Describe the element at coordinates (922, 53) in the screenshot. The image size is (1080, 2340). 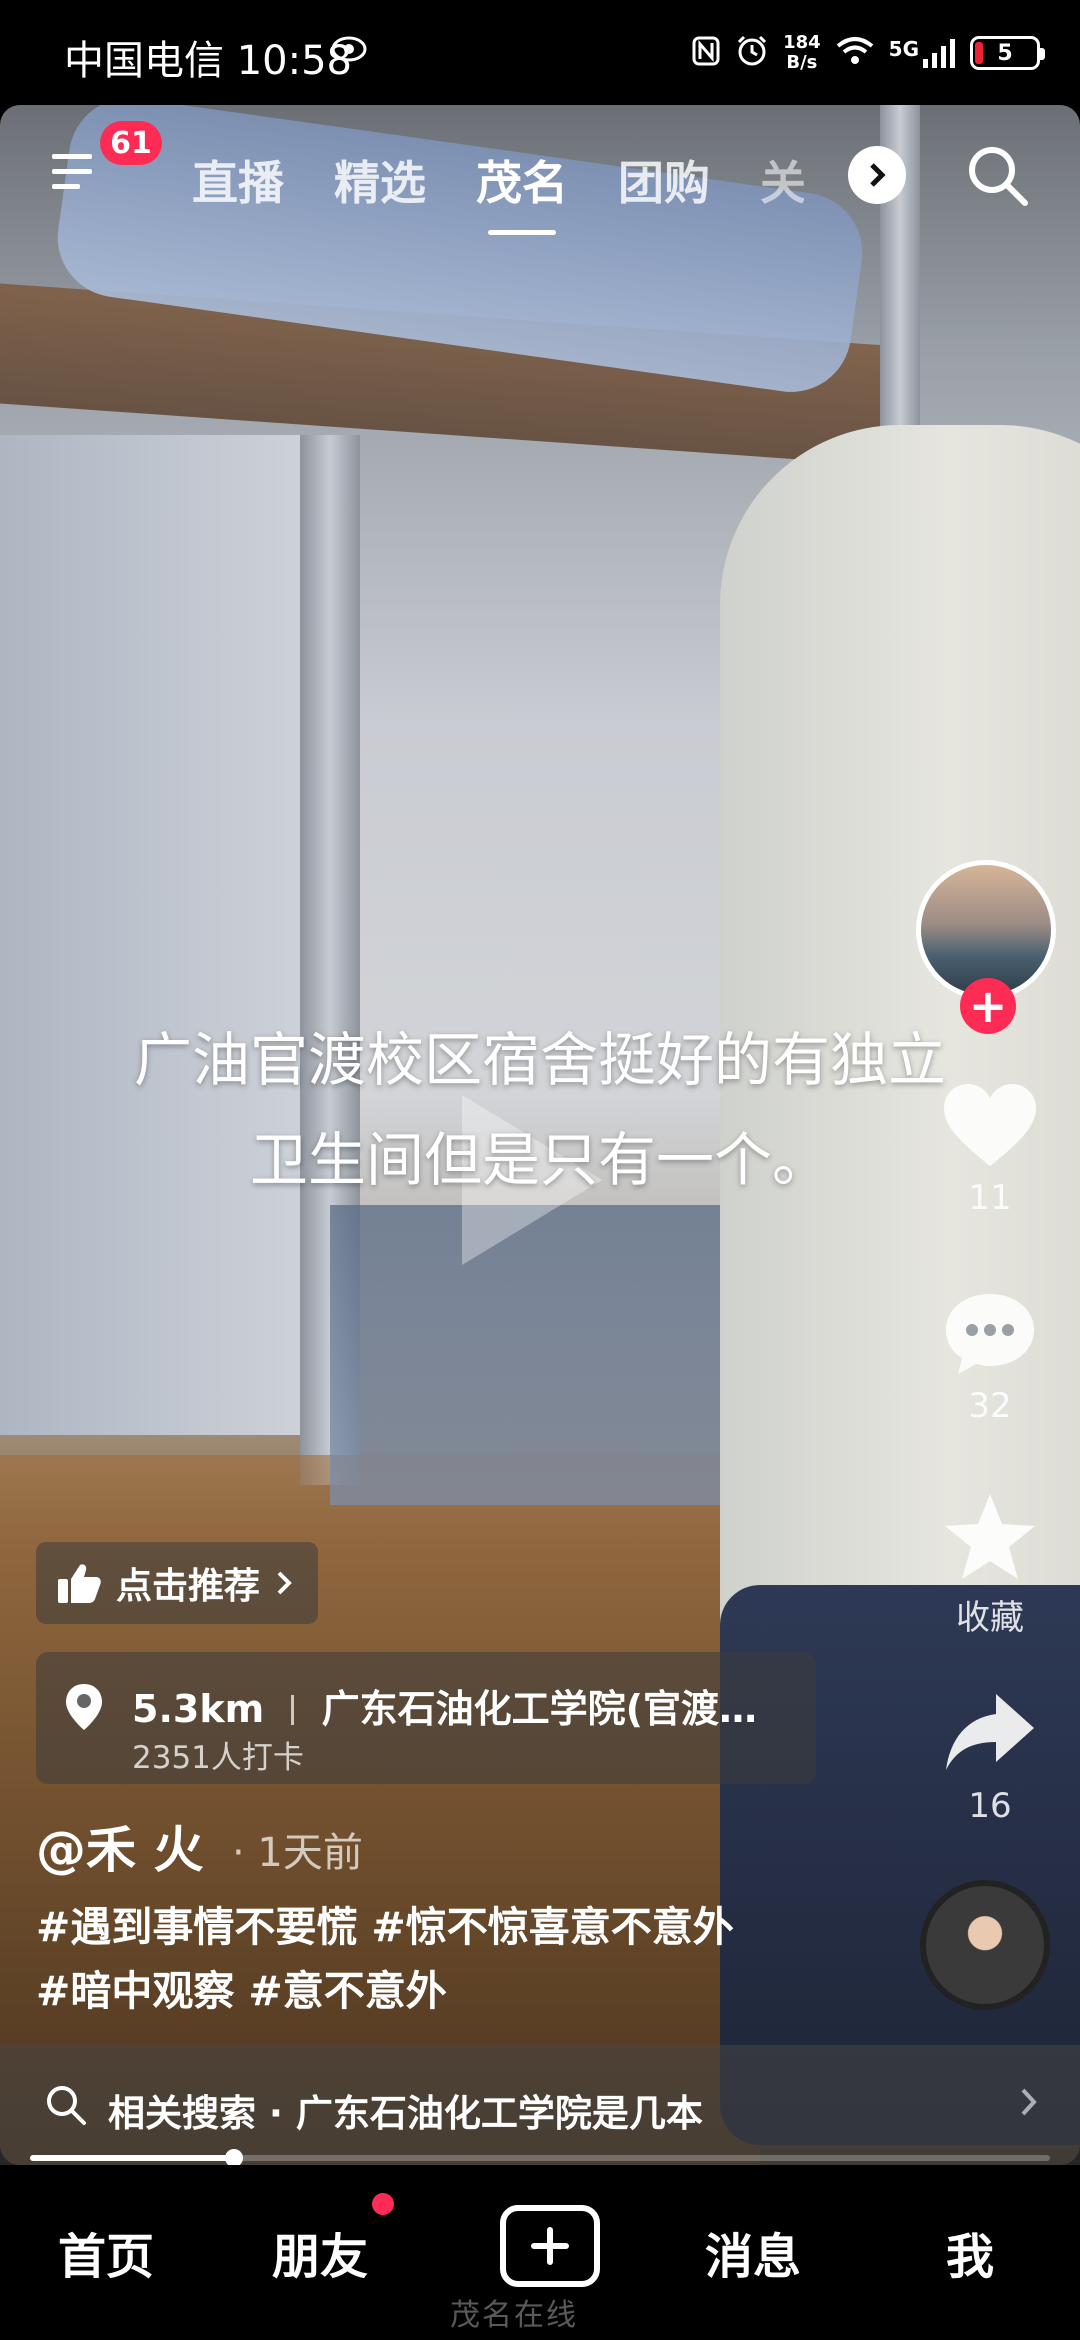
I see `cellular-signal-icon: 5G` at that location.